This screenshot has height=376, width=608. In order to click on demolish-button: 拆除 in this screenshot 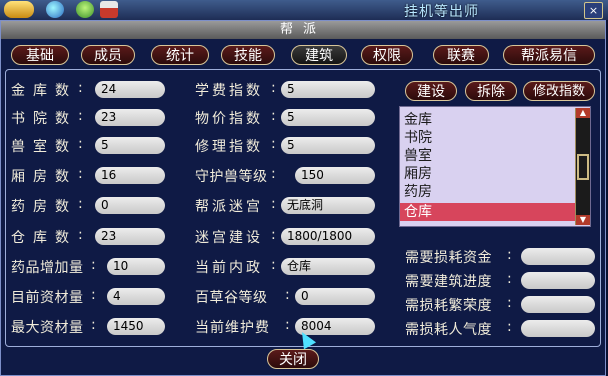, I will do `click(491, 91)`.